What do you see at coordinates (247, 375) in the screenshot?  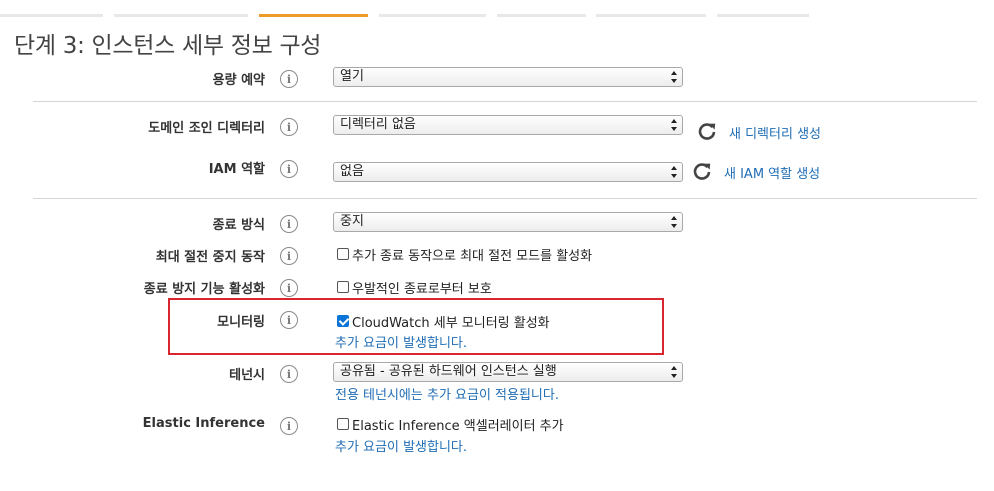 I see `tenancy-label: 테넌시` at bounding box center [247, 375].